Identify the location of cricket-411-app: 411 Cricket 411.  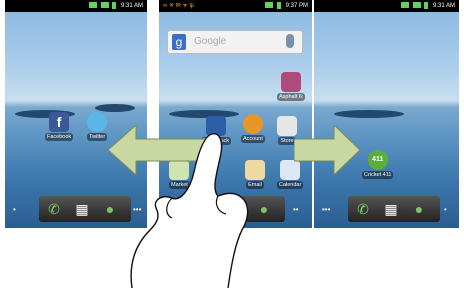
(378, 164).